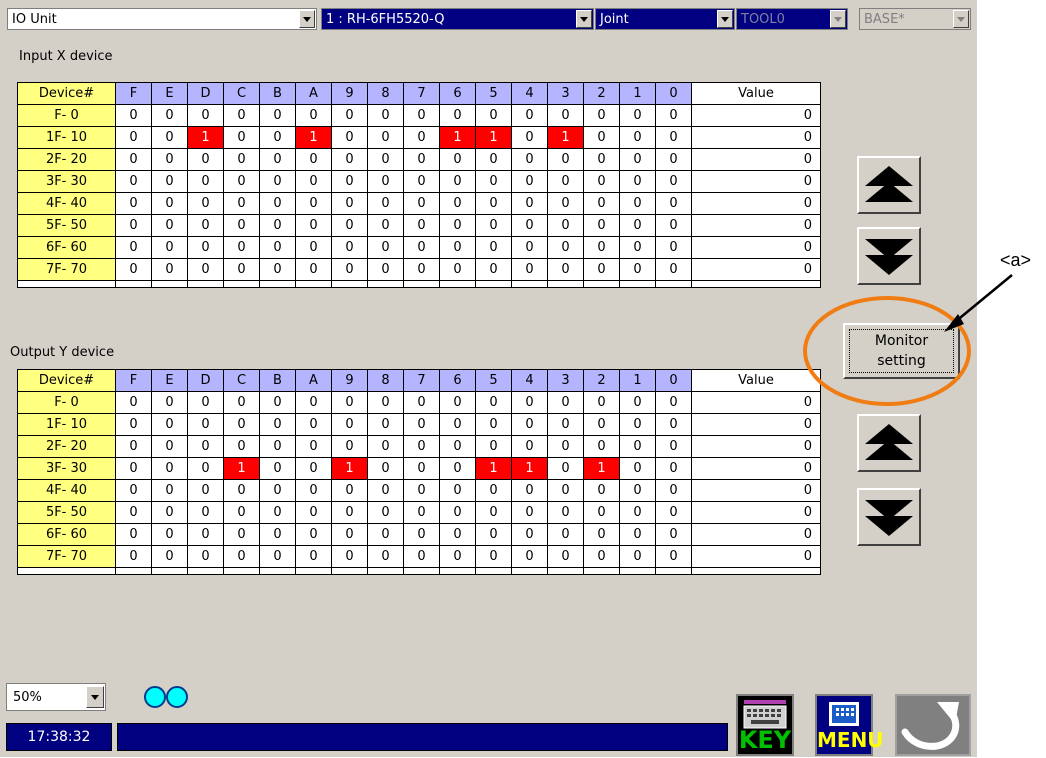  What do you see at coordinates (901, 351) in the screenshot?
I see `monitor-setting-button: Monitor setting` at bounding box center [901, 351].